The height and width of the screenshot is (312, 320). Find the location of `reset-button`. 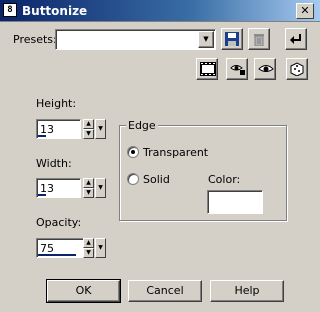

reset-button is located at coordinates (296, 39).